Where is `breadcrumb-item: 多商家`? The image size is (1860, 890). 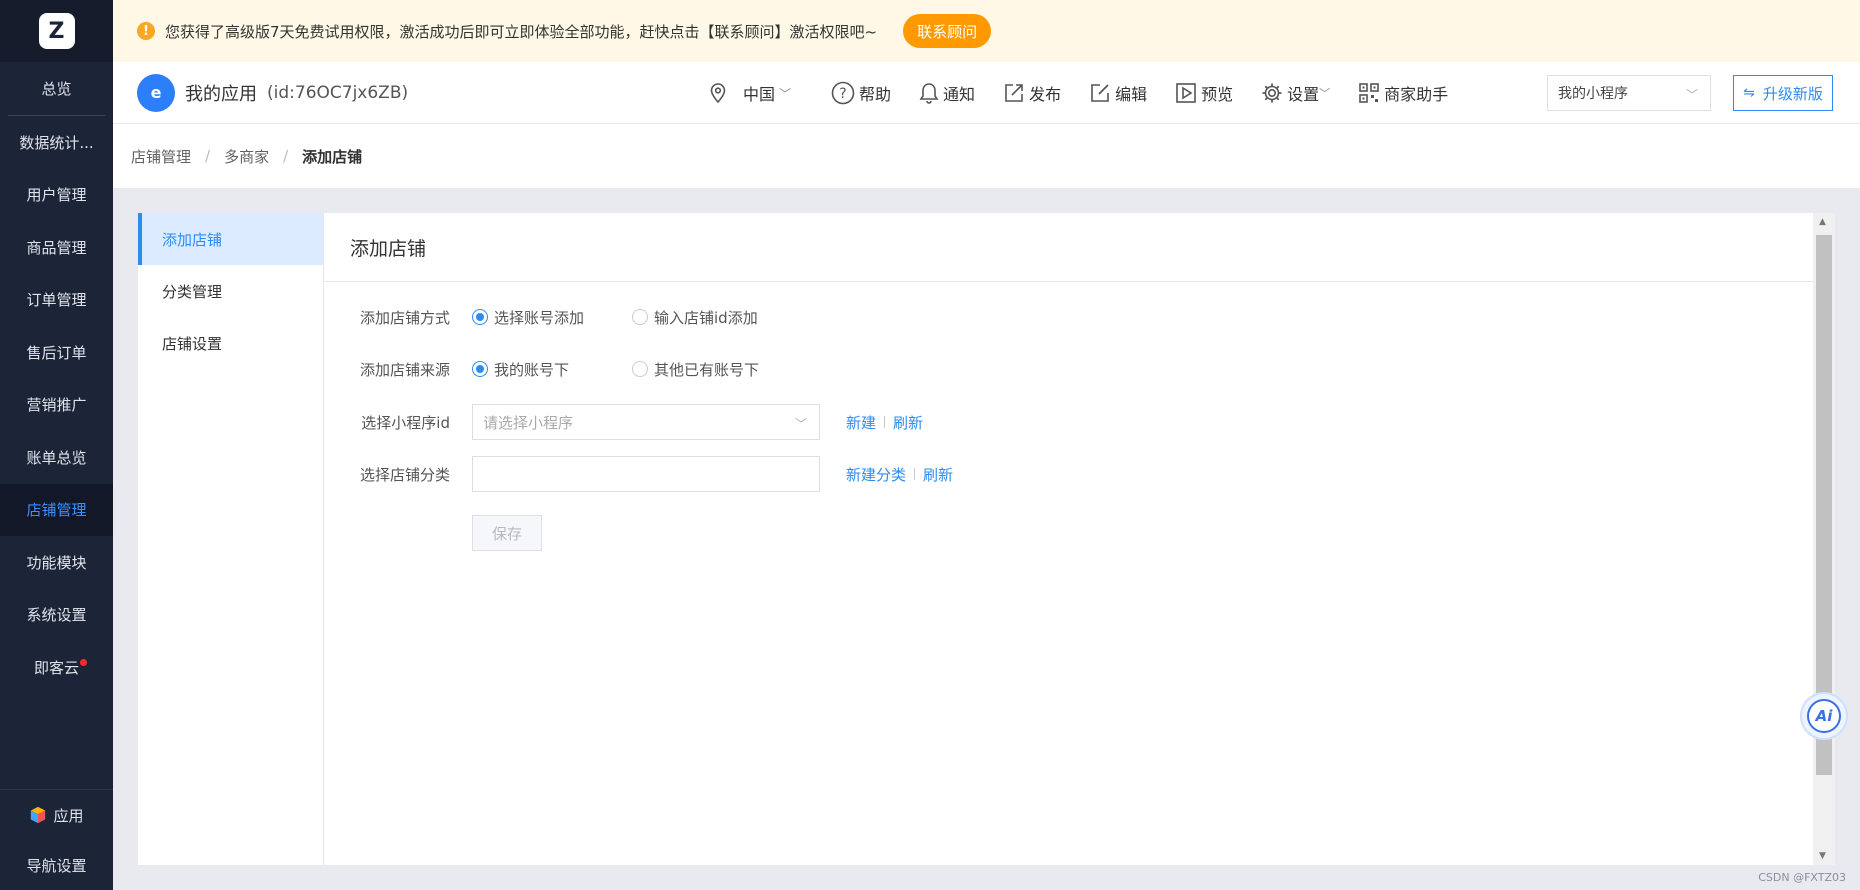 breadcrumb-item: 多商家 is located at coordinates (246, 156).